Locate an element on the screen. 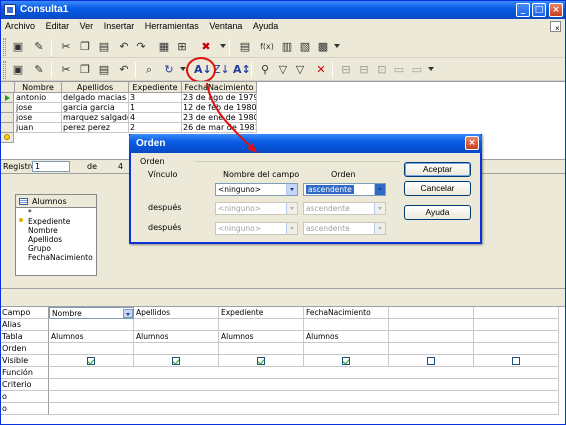  annotation-arrow is located at coordinates (231, 117).